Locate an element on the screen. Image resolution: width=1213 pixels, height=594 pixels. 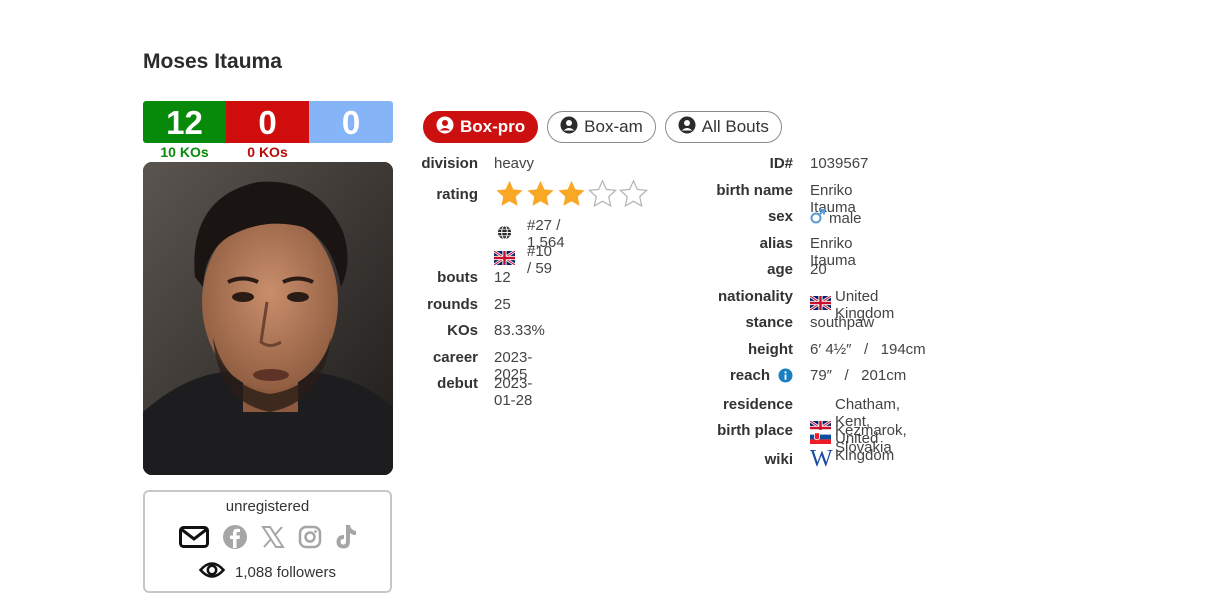
social-icons is located at coordinates (267, 537).